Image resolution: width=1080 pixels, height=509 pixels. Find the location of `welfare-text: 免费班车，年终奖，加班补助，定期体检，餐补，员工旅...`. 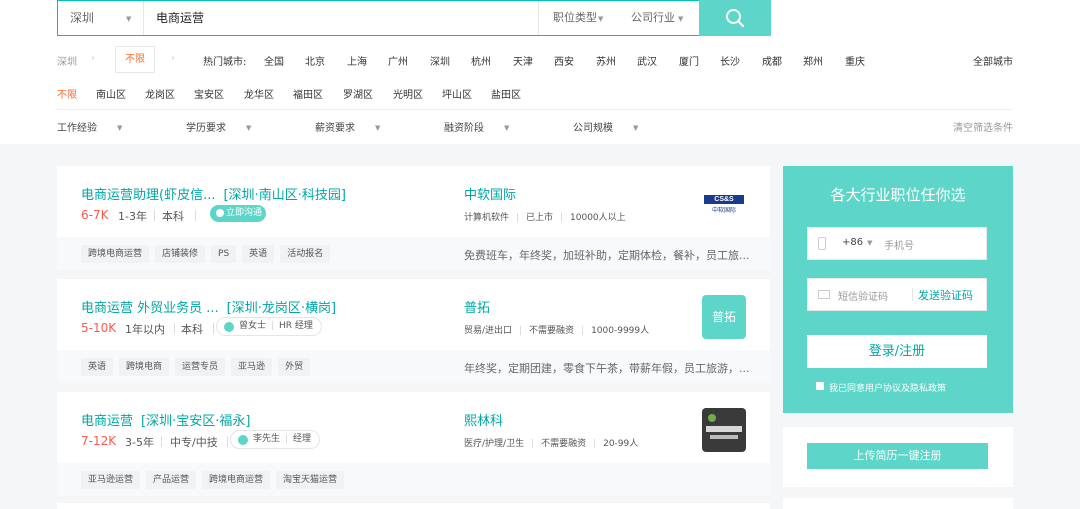

welfare-text: 免费班车，年终奖，加班补助，定期体检，餐补，员工旅... is located at coordinates (606, 255).